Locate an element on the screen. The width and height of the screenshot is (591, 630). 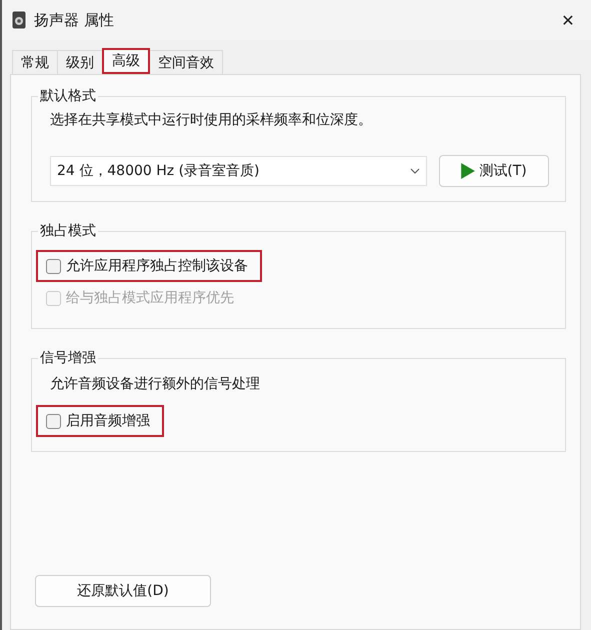
chevron-down-icon is located at coordinates (415, 171).